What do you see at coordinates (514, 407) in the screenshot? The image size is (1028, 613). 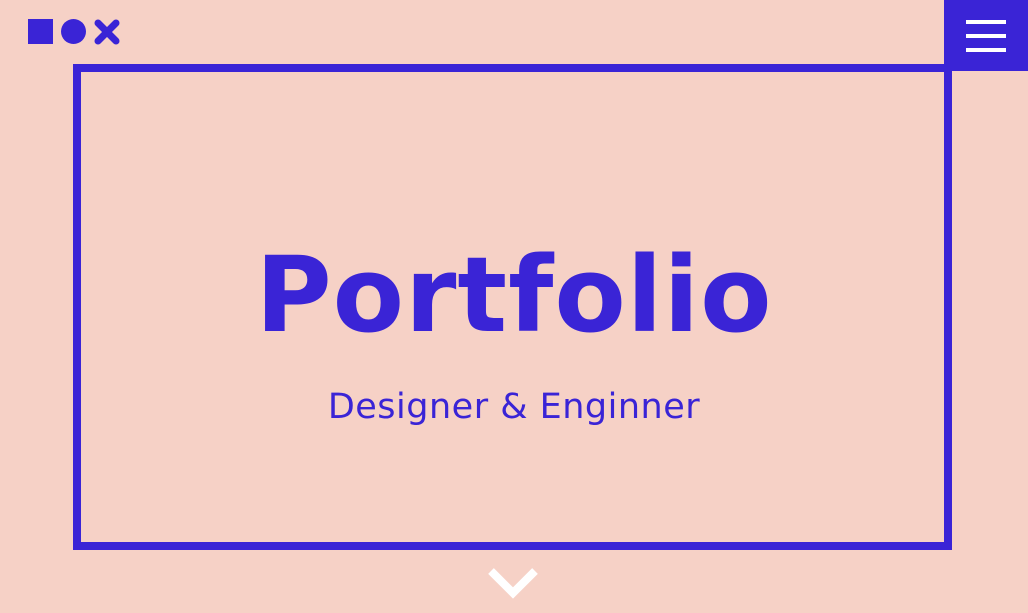 I see `page-subtitle: Designer & Enginner` at bounding box center [514, 407].